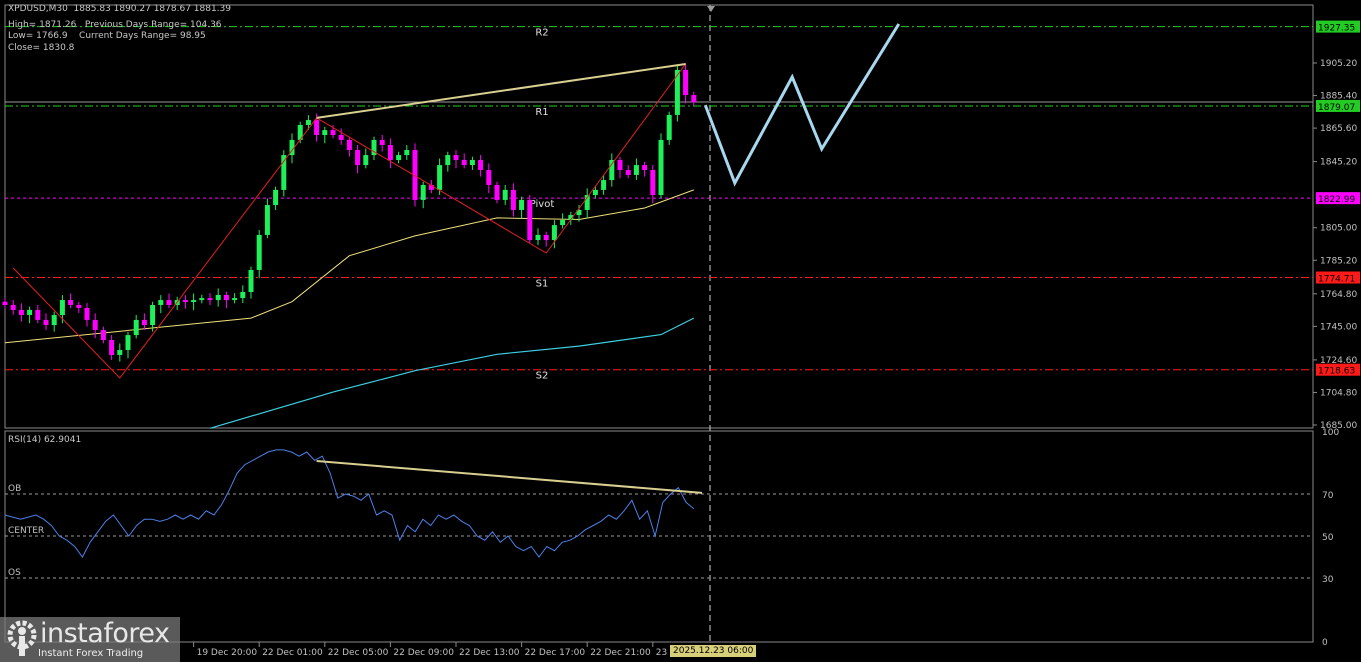  What do you see at coordinates (802, 105) in the screenshot?
I see `forecast-path` at bounding box center [802, 105].